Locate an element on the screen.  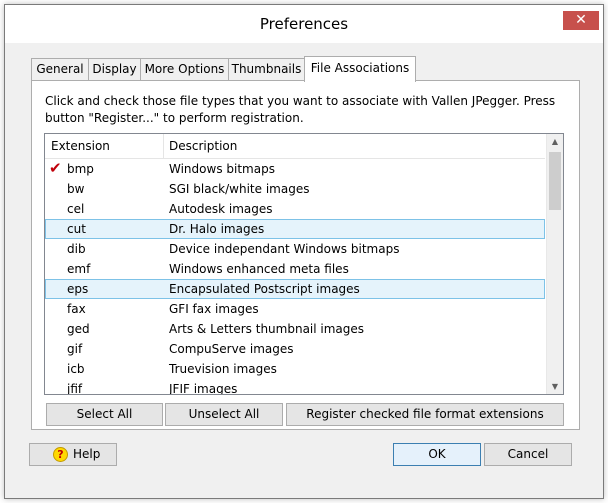
description-cell: Windows bitmaps is located at coordinates (222, 169).